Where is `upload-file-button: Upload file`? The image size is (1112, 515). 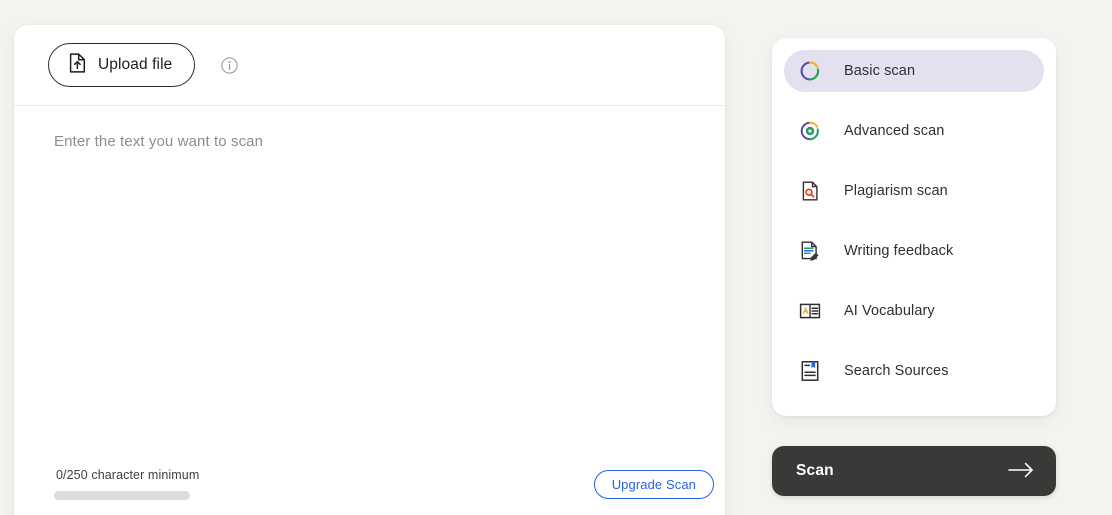 upload-file-button: Upload file is located at coordinates (122, 65).